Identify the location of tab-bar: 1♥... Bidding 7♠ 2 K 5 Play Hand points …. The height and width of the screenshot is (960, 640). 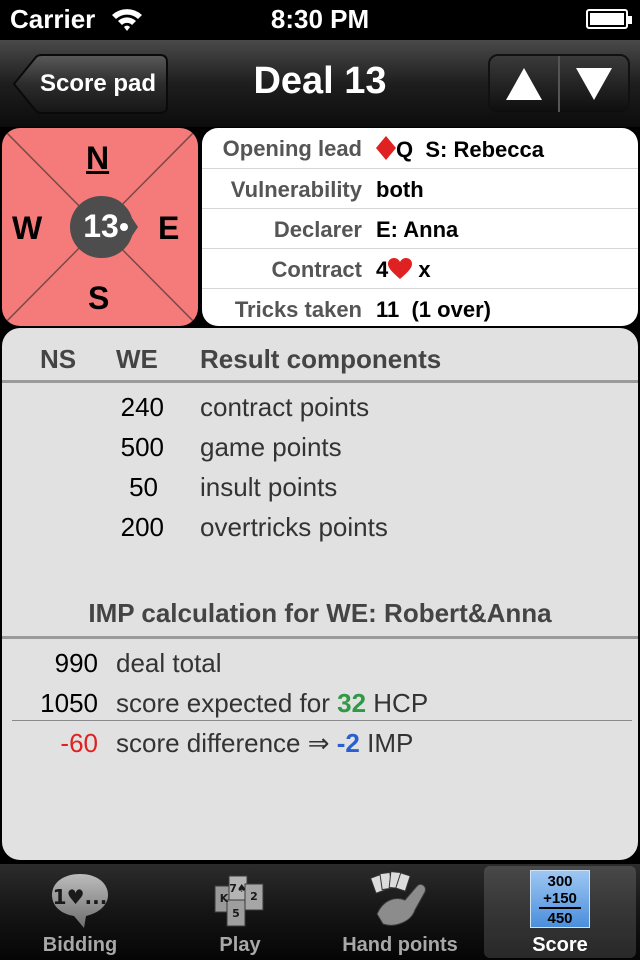
(320, 912).